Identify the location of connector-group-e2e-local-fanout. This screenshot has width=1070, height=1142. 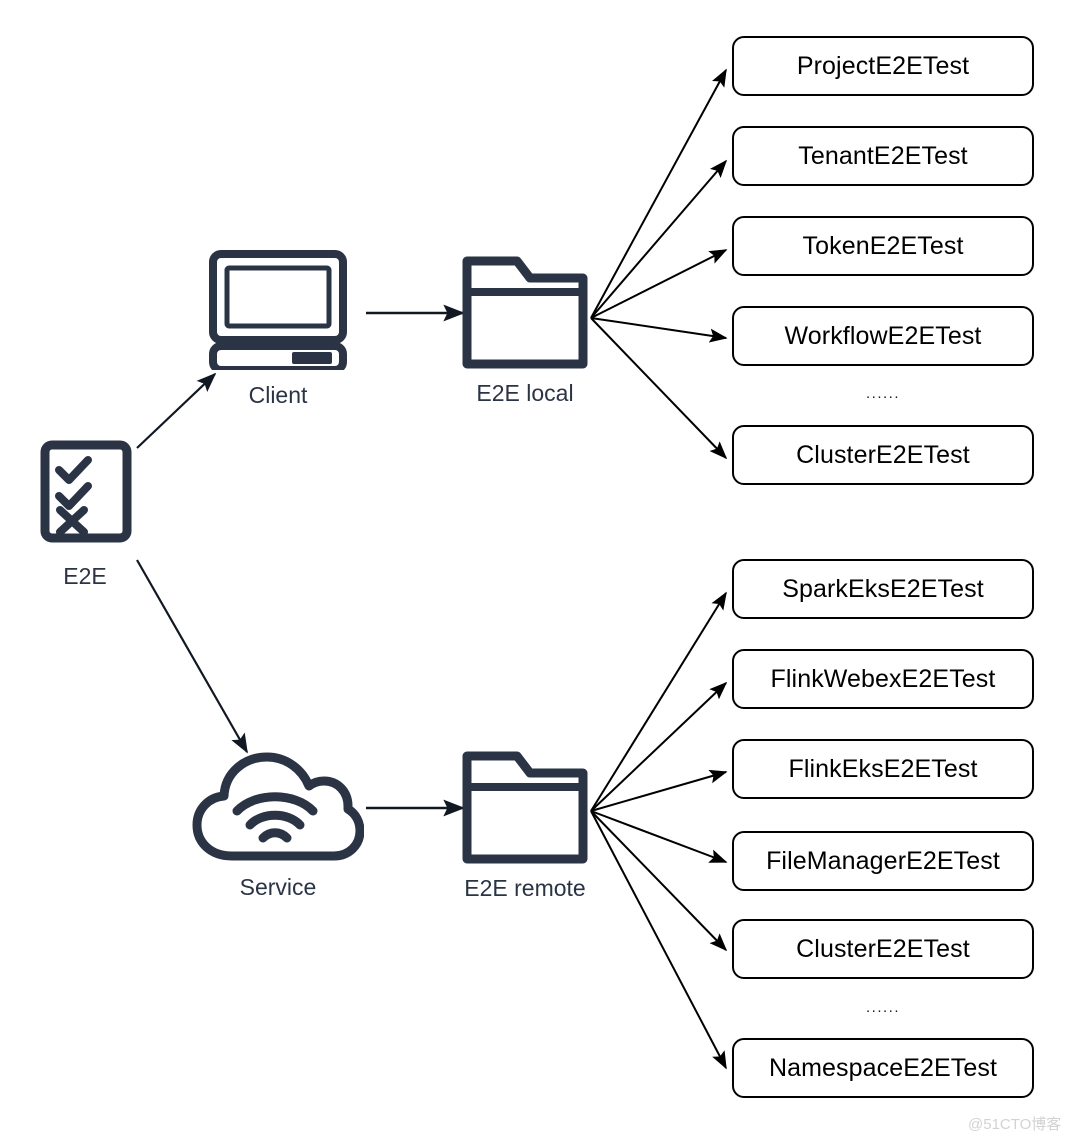
(659, 264).